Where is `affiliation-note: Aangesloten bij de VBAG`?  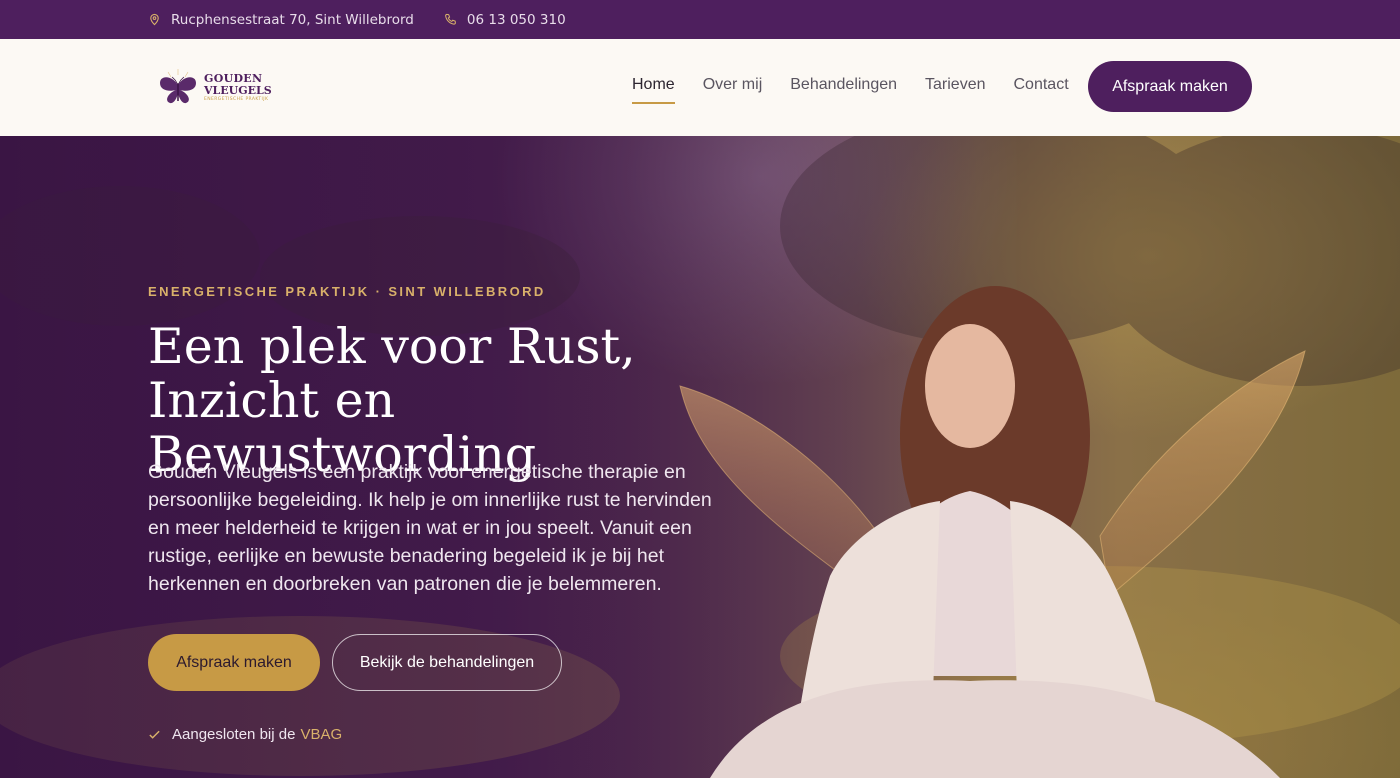 affiliation-note: Aangesloten bij de VBAG is located at coordinates (245, 734).